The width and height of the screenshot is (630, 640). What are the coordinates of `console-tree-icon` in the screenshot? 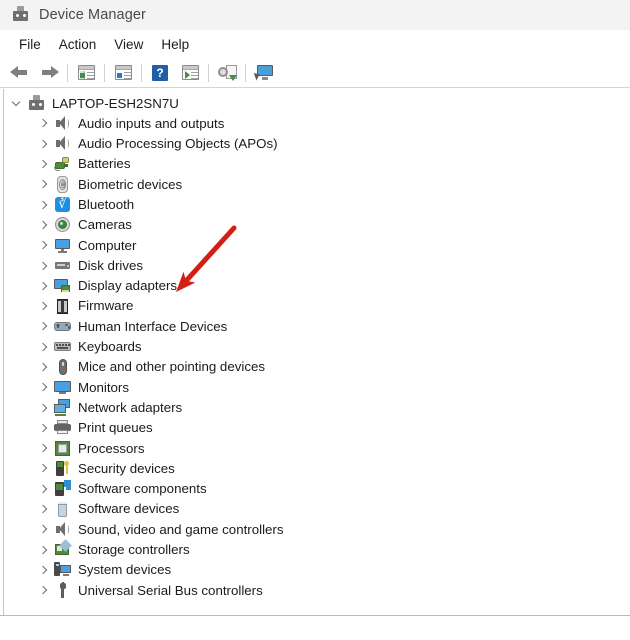 It's located at (86, 72).